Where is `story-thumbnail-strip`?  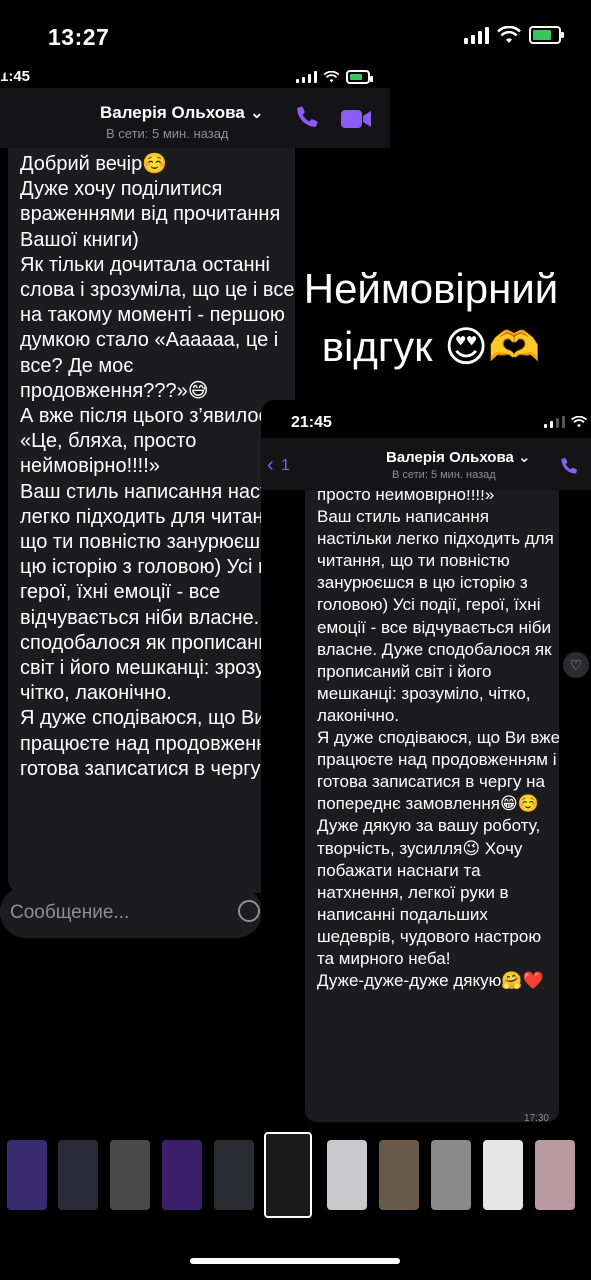 story-thumbnail-strip is located at coordinates (295, 1177).